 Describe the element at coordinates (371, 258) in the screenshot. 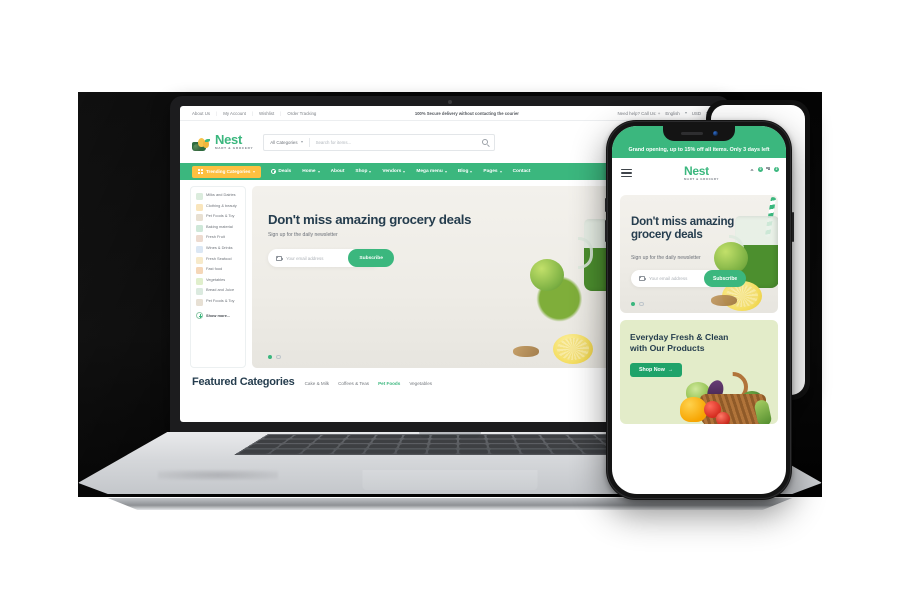

I see `subscribe-button: Subscribe` at that location.